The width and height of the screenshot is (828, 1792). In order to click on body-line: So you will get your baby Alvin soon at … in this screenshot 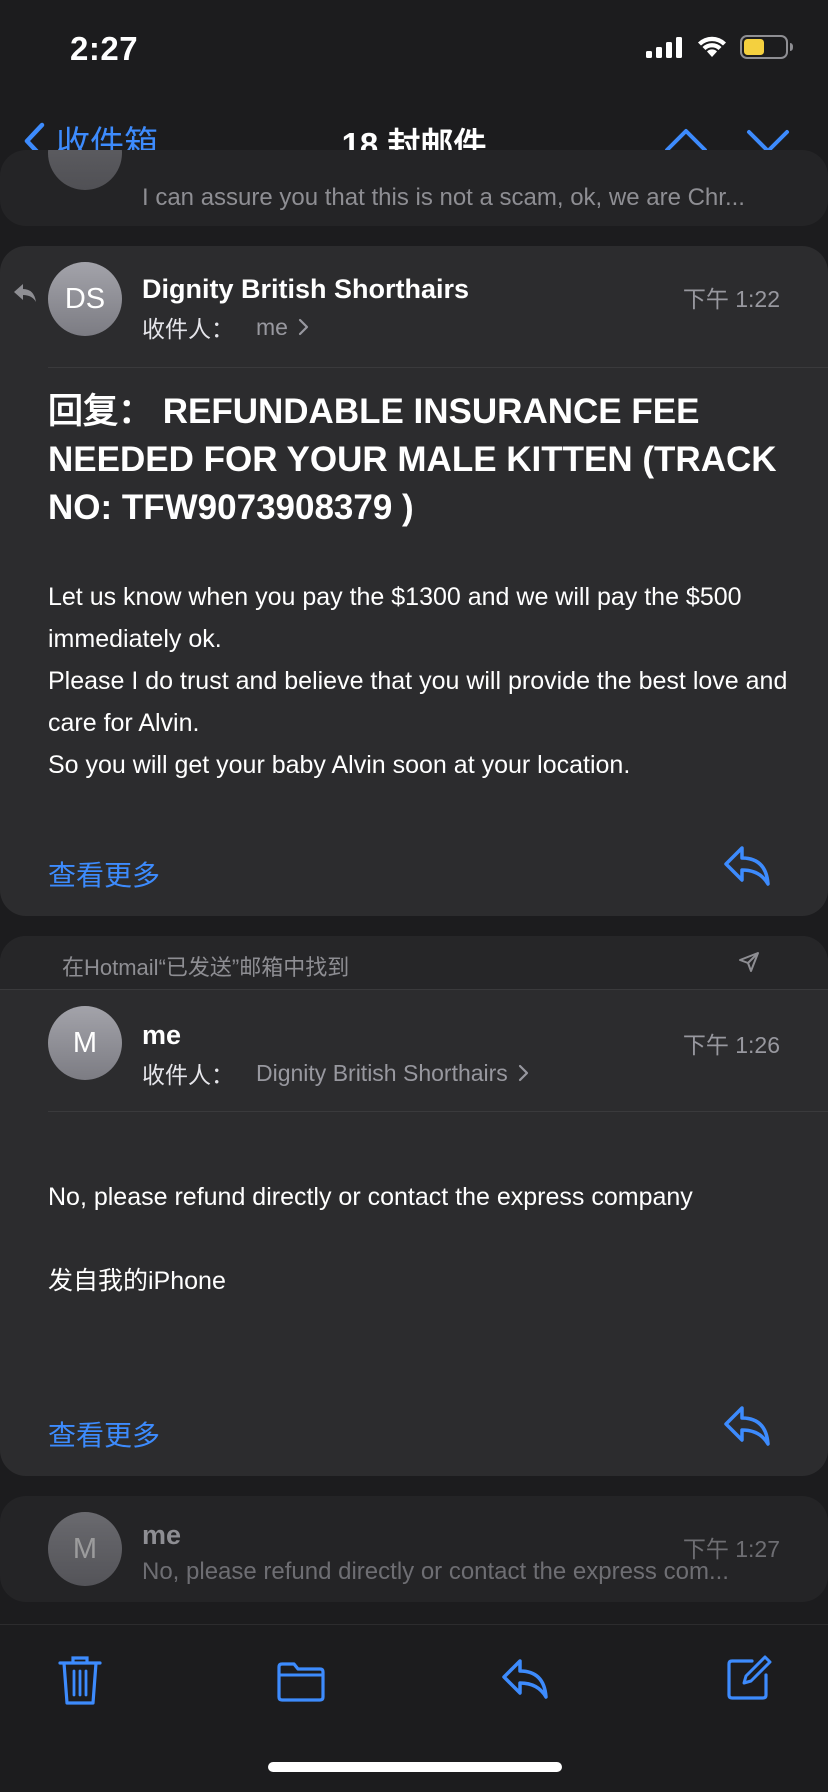, I will do `click(339, 765)`.